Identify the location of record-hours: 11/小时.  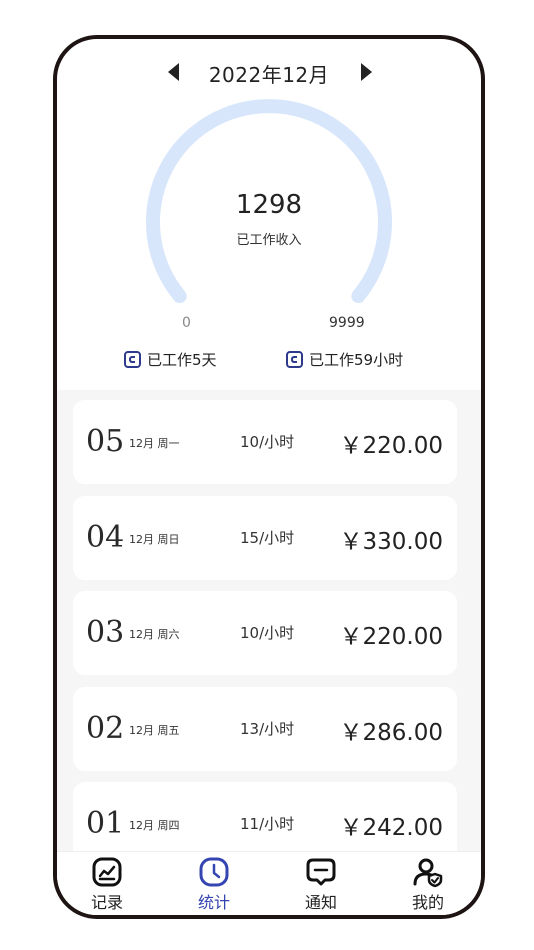
(267, 824).